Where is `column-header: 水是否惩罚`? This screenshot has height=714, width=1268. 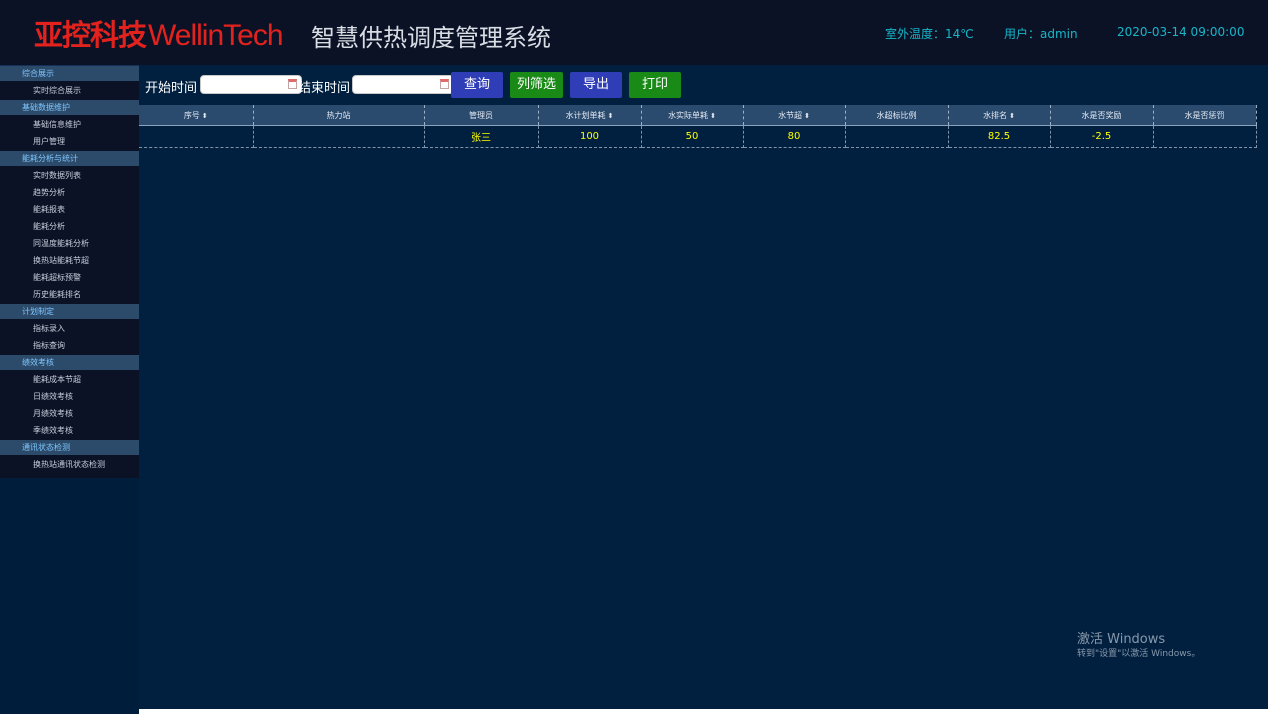 column-header: 水是否惩罚 is located at coordinates (1205, 115).